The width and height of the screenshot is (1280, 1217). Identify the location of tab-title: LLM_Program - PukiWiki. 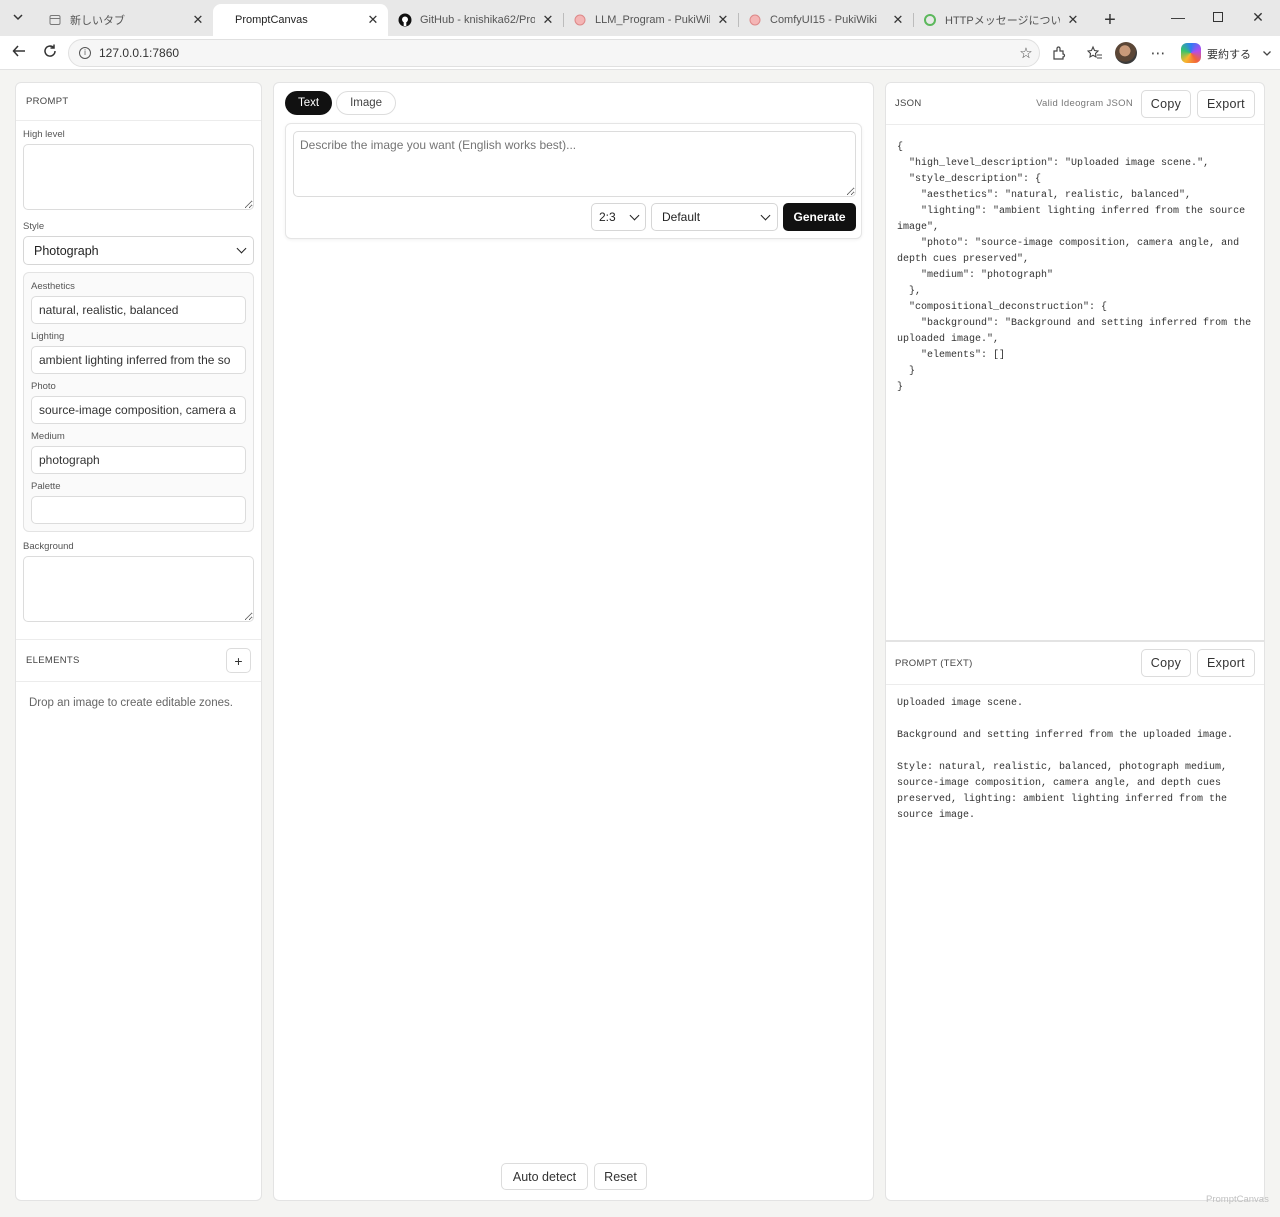
(652, 20).